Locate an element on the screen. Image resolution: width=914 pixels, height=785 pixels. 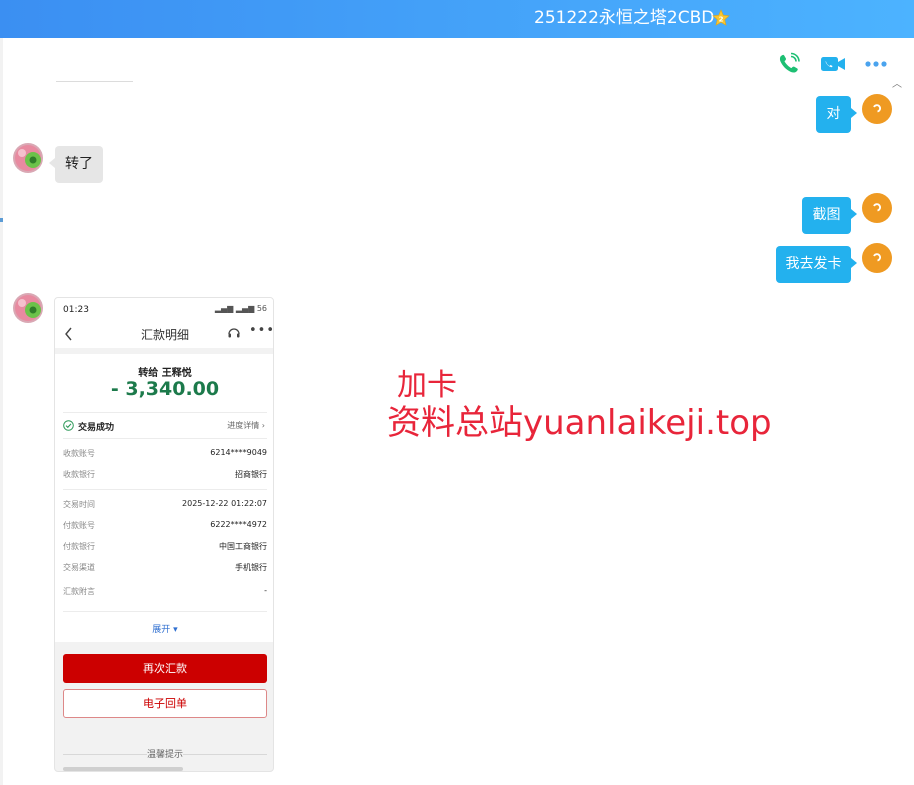
message-bubble-self: 我去发卡 is located at coordinates (816, 264).